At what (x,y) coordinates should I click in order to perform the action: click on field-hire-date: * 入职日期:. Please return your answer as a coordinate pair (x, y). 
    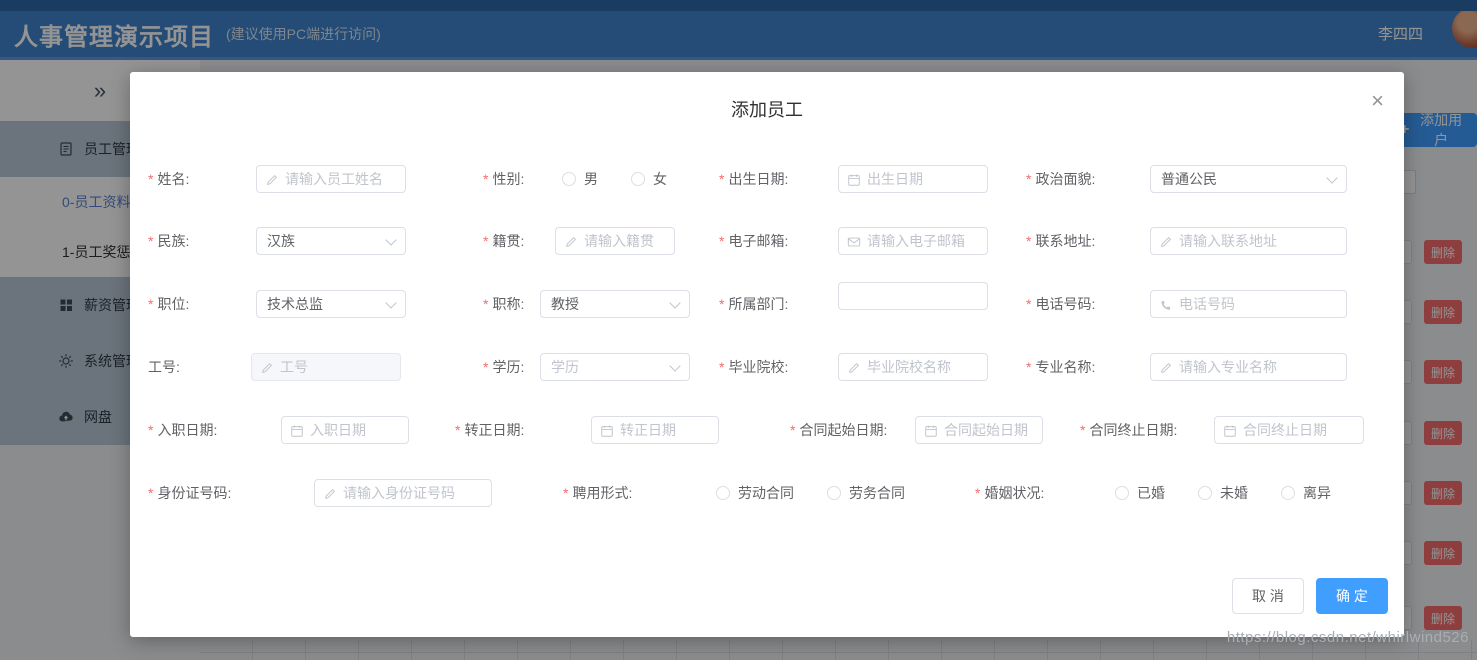
    Looking at the image, I should click on (278, 430).